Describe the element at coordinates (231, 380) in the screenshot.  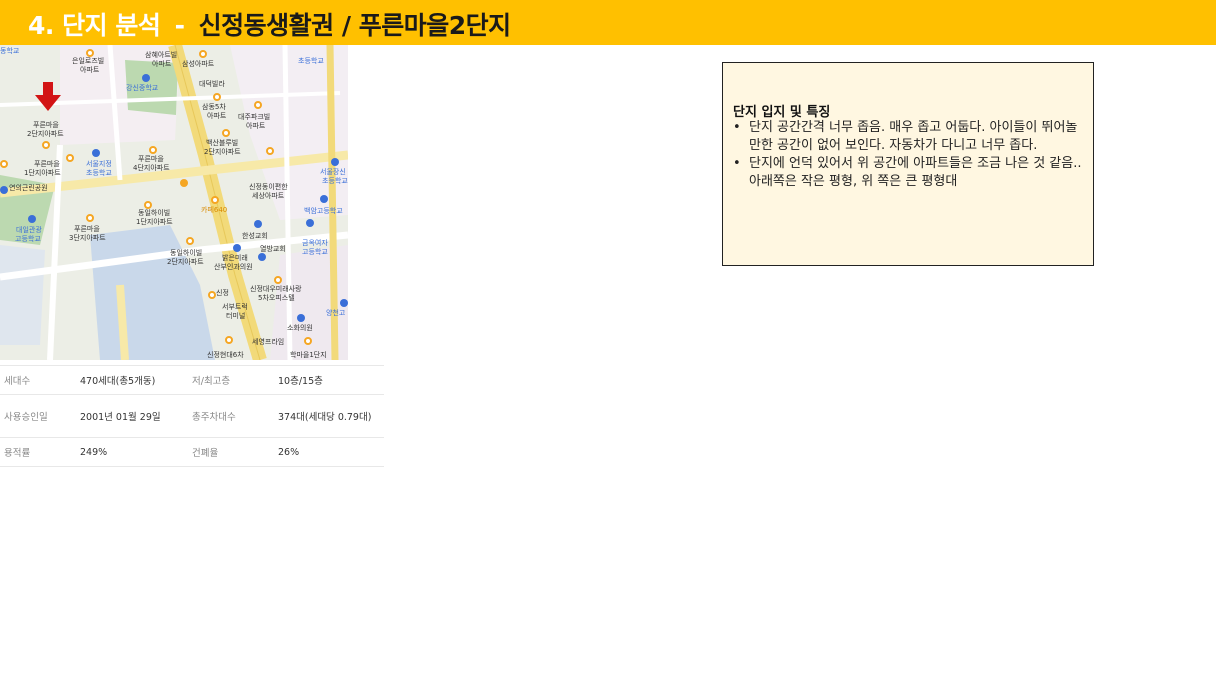
I see `label-floors: 저/최고층` at that location.